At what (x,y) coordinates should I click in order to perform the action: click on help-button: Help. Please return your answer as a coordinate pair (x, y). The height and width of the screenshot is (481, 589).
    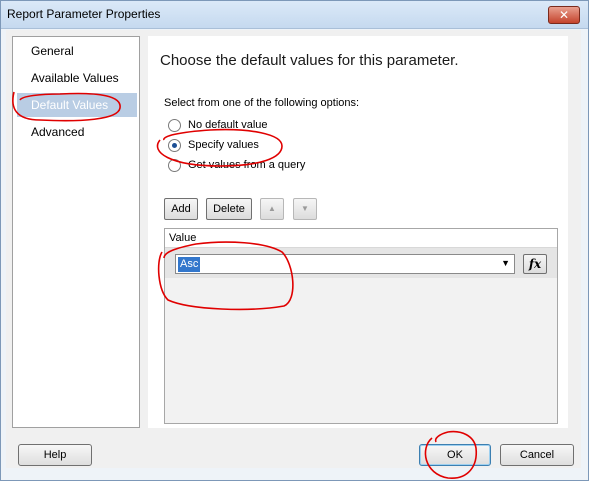
    Looking at the image, I should click on (55, 455).